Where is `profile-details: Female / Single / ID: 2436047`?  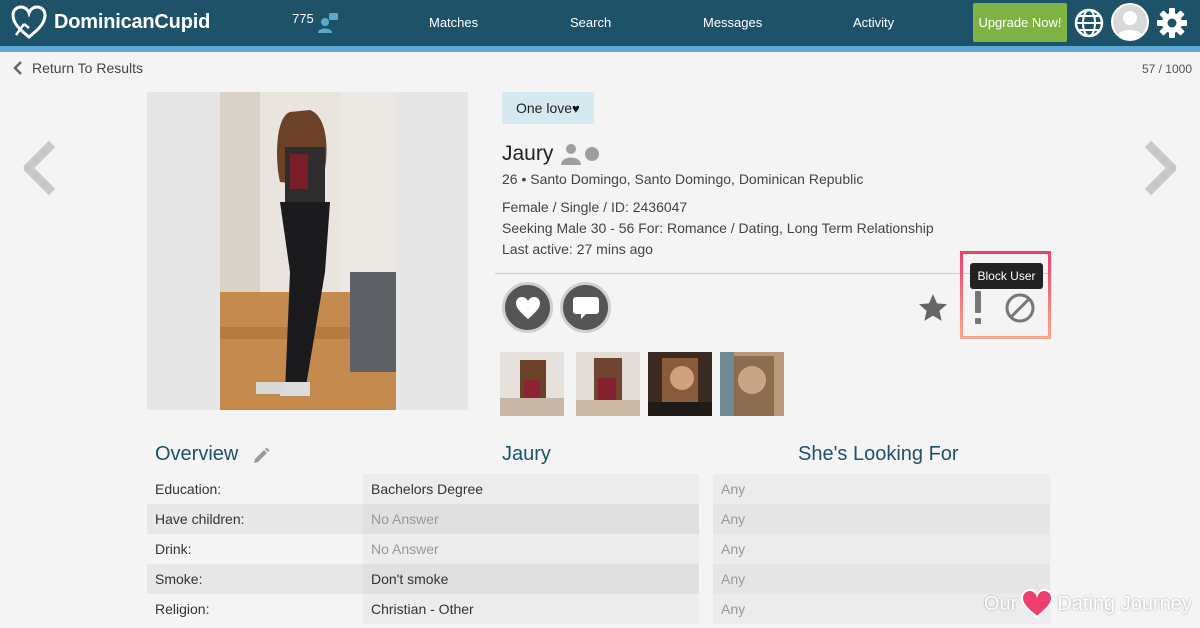
profile-details: Female / Single / ID: 2436047 is located at coordinates (595, 207).